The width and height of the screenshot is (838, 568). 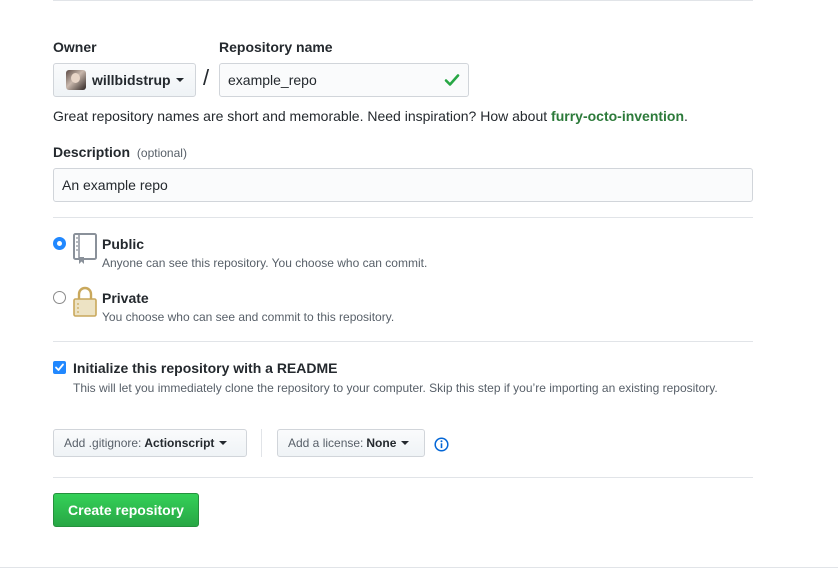 What do you see at coordinates (344, 80) in the screenshot?
I see `repo-name-input` at bounding box center [344, 80].